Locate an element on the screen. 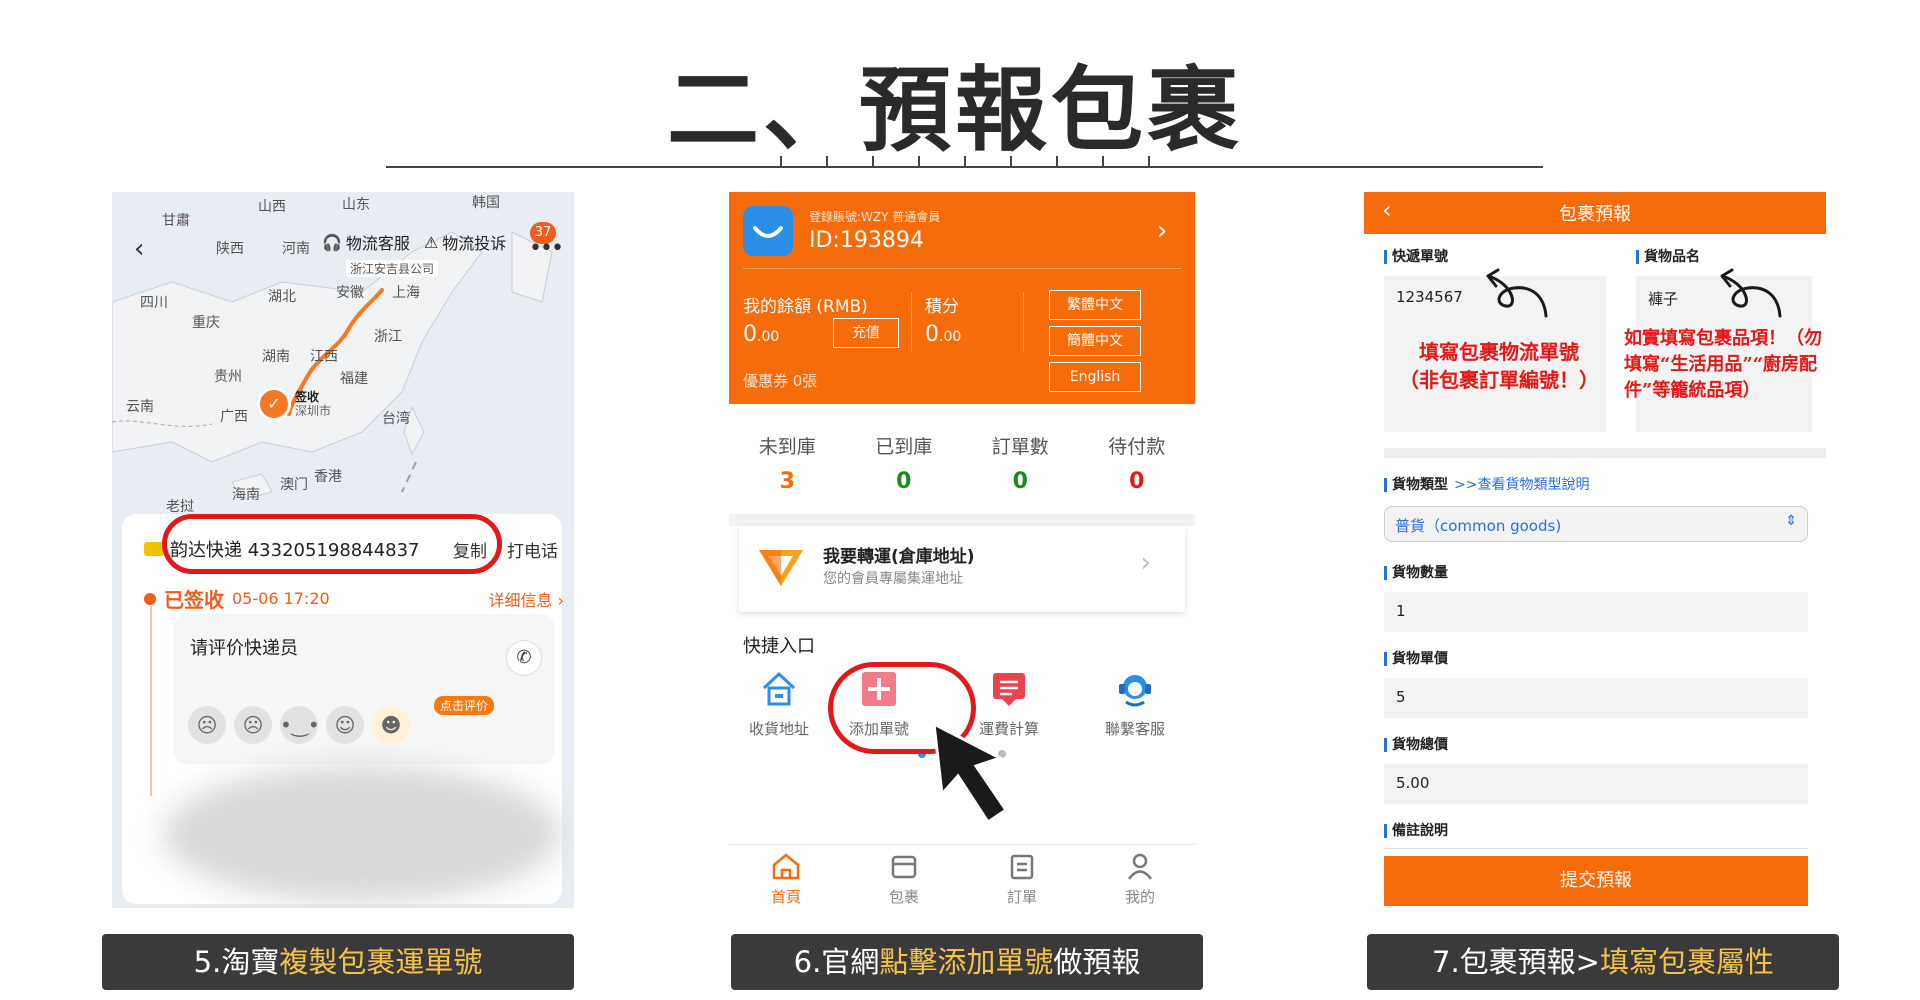 Image resolution: width=1920 pixels, height=1000 pixels. stat-unpaid: 待付款 0 is located at coordinates (1137, 463).